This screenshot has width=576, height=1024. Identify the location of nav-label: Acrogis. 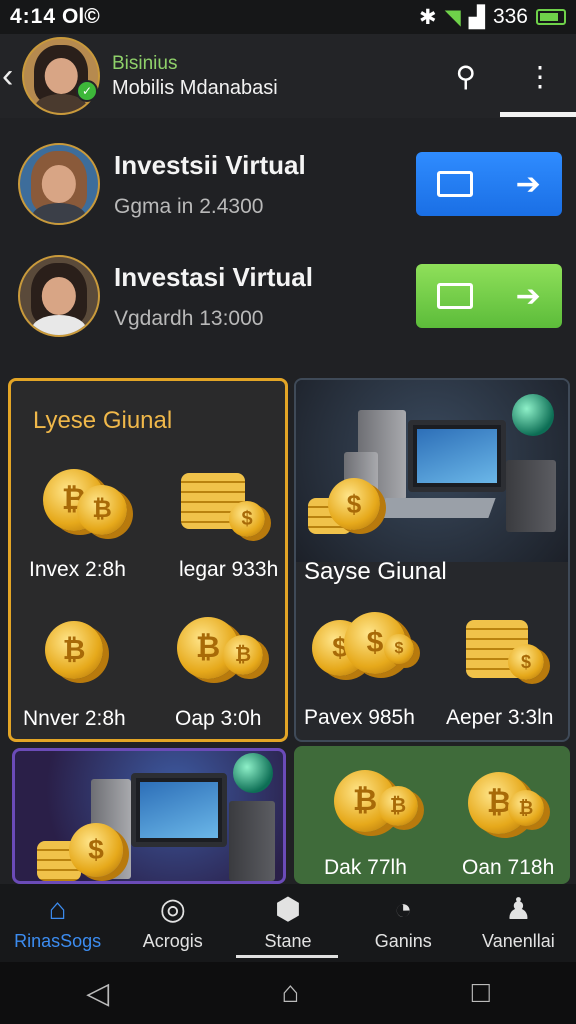
(172, 940).